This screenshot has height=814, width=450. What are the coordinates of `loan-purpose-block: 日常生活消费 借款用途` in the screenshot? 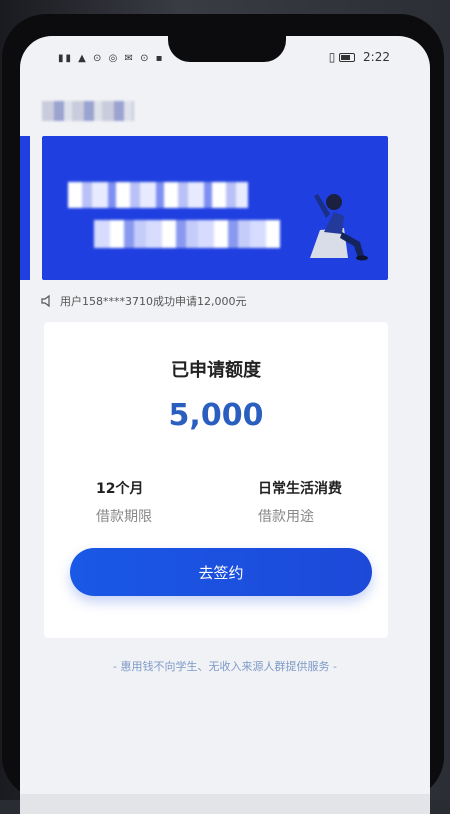 It's located at (300, 502).